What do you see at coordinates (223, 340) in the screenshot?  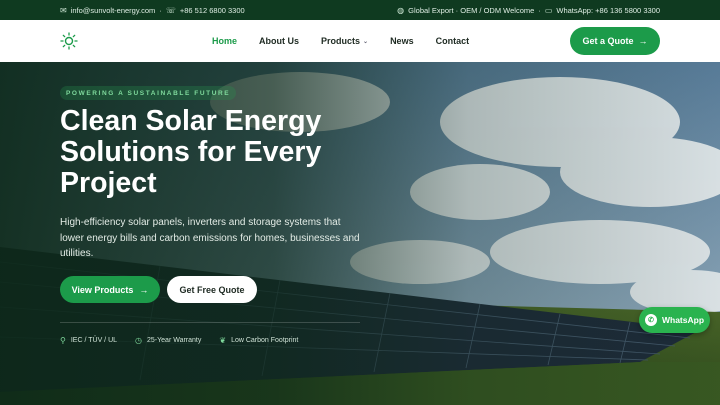 I see `leaf-icon: ❦` at bounding box center [223, 340].